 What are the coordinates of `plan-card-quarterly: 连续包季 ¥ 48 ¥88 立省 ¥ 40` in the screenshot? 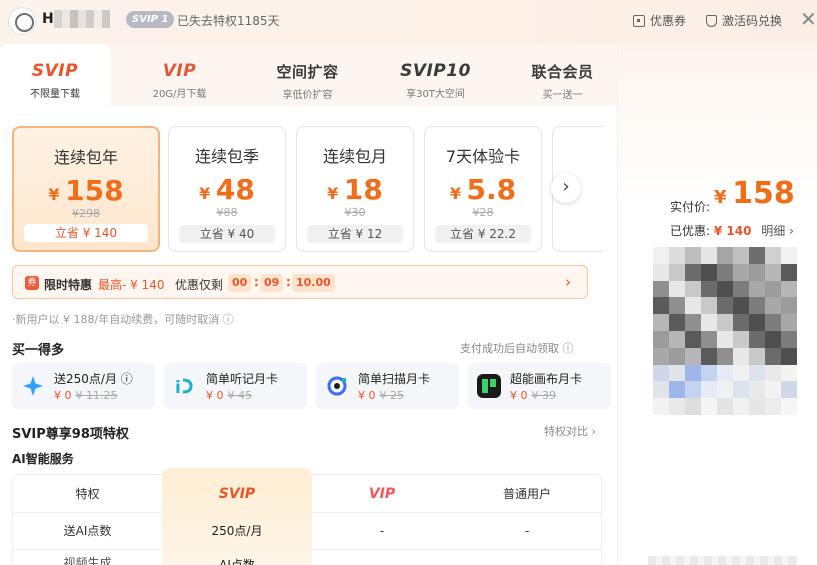 It's located at (227, 189).